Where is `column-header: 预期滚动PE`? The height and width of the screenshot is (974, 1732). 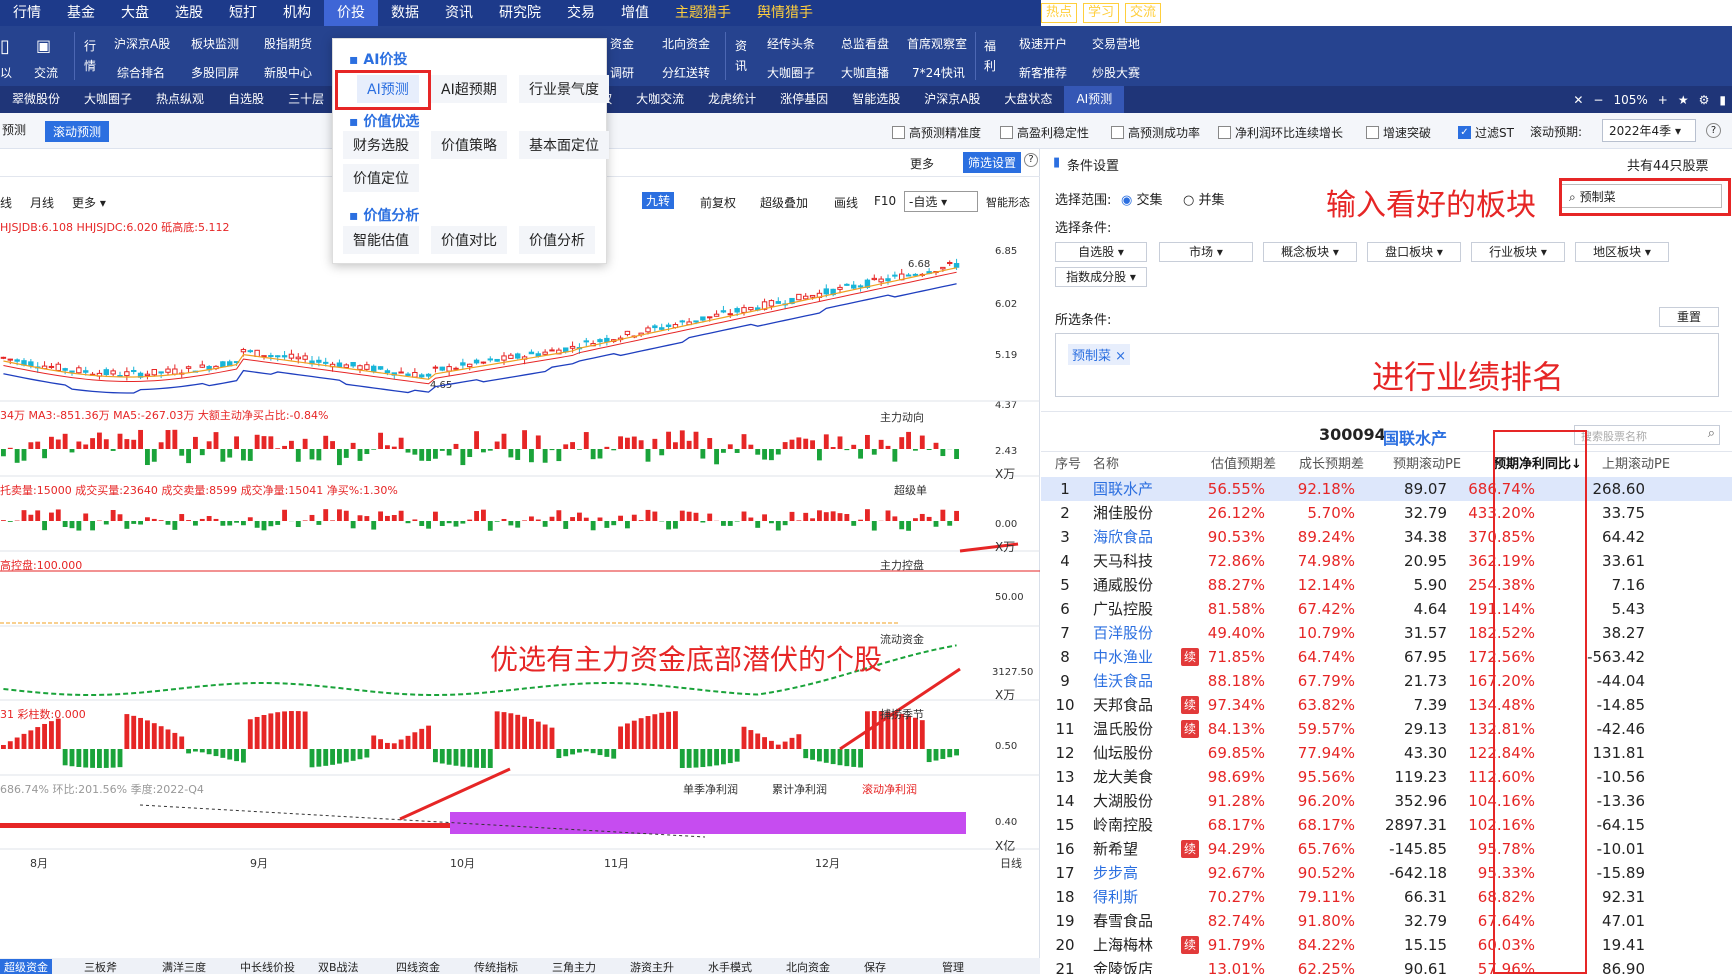 column-header: 预期滚动PE is located at coordinates (1427, 465).